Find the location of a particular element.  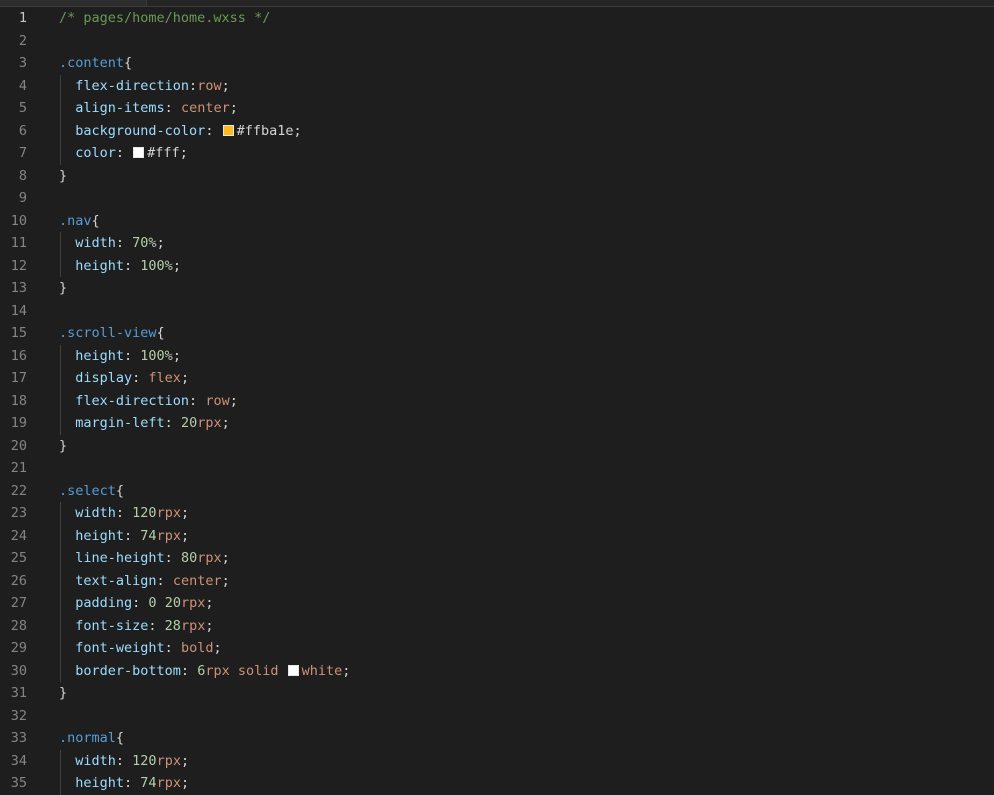

code-line: 1 /* pages/home/home.wxss */ is located at coordinates (497, 18).